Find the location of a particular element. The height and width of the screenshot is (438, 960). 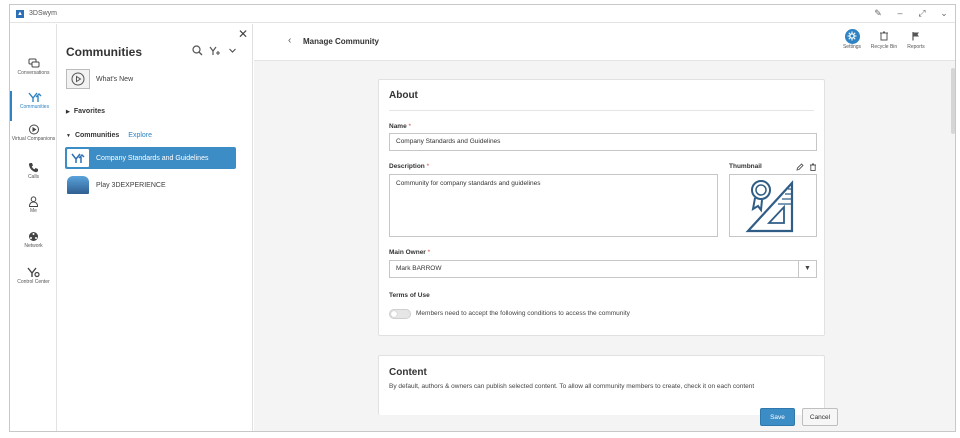

description-label-text: Description is located at coordinates (407, 166).